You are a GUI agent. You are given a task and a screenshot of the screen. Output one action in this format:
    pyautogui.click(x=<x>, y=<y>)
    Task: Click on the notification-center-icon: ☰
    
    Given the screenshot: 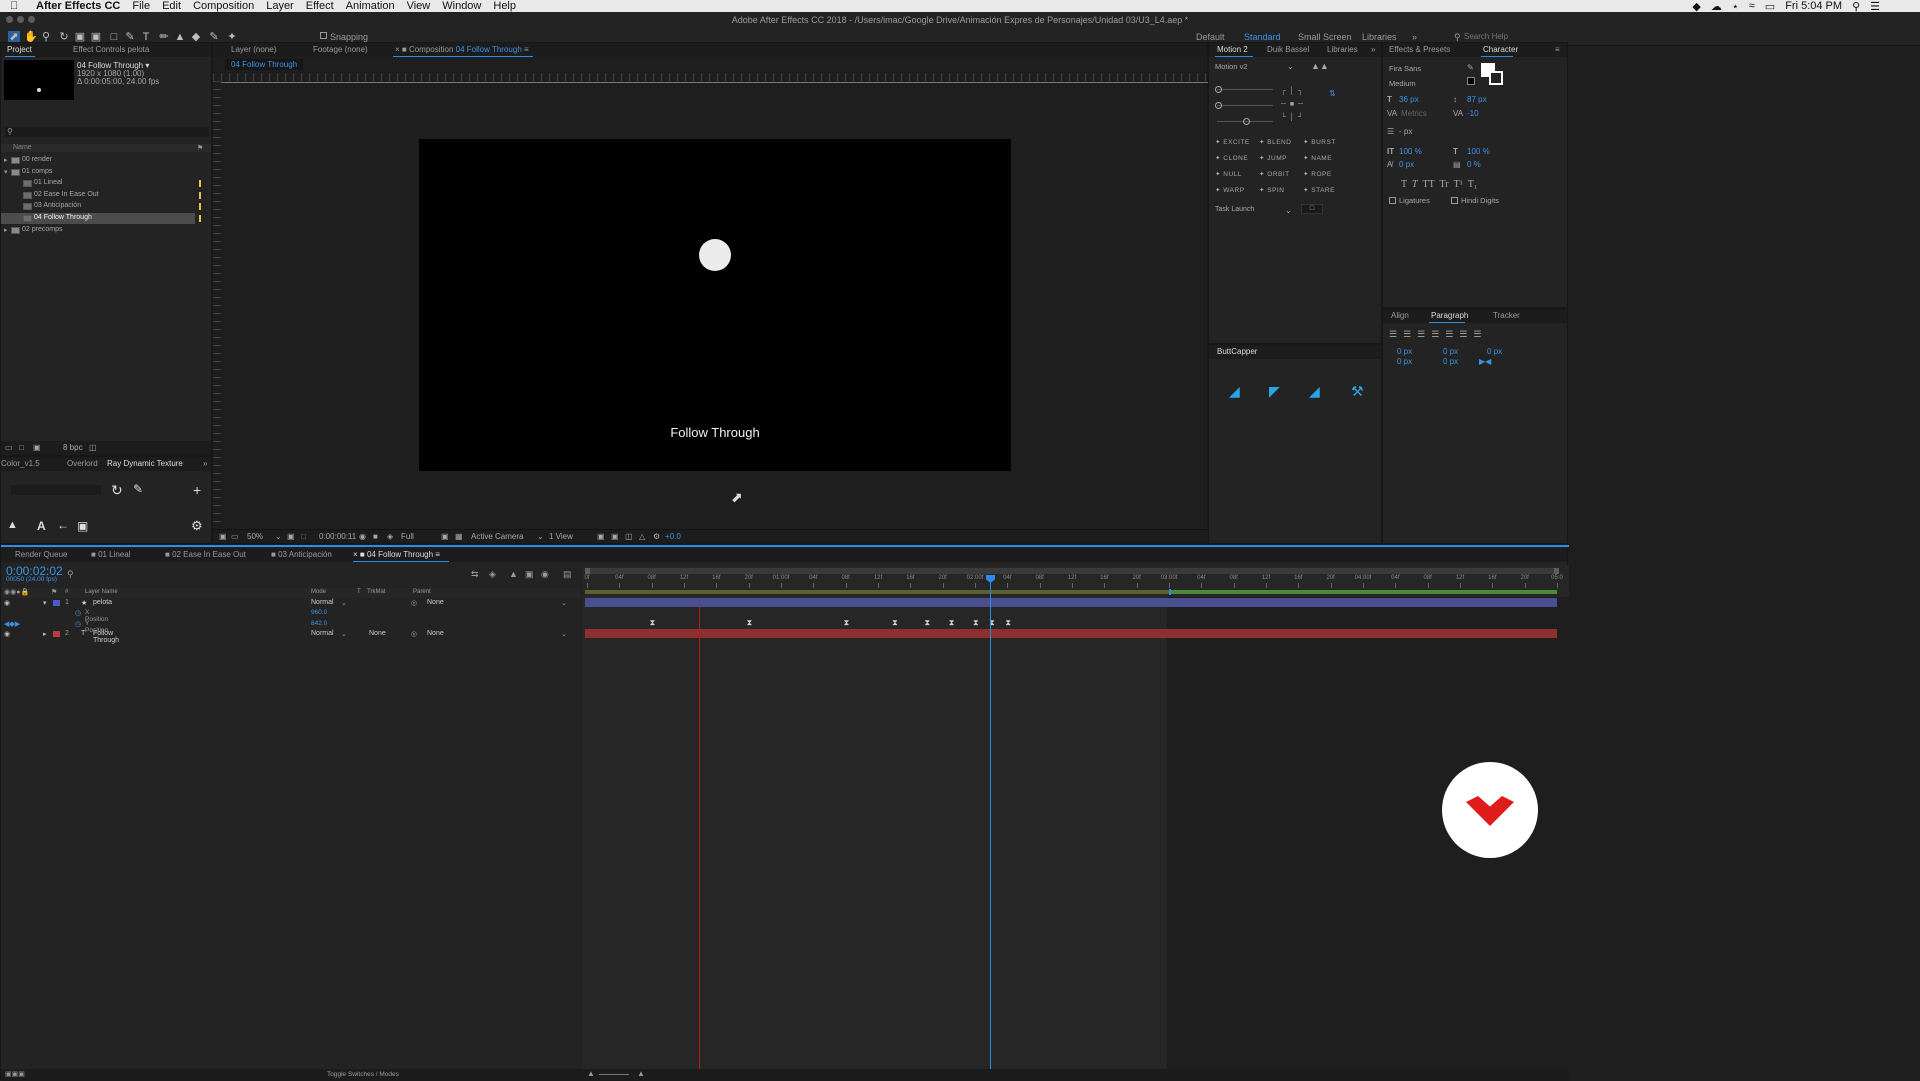 What is the action you would take?
    pyautogui.click(x=1875, y=6)
    